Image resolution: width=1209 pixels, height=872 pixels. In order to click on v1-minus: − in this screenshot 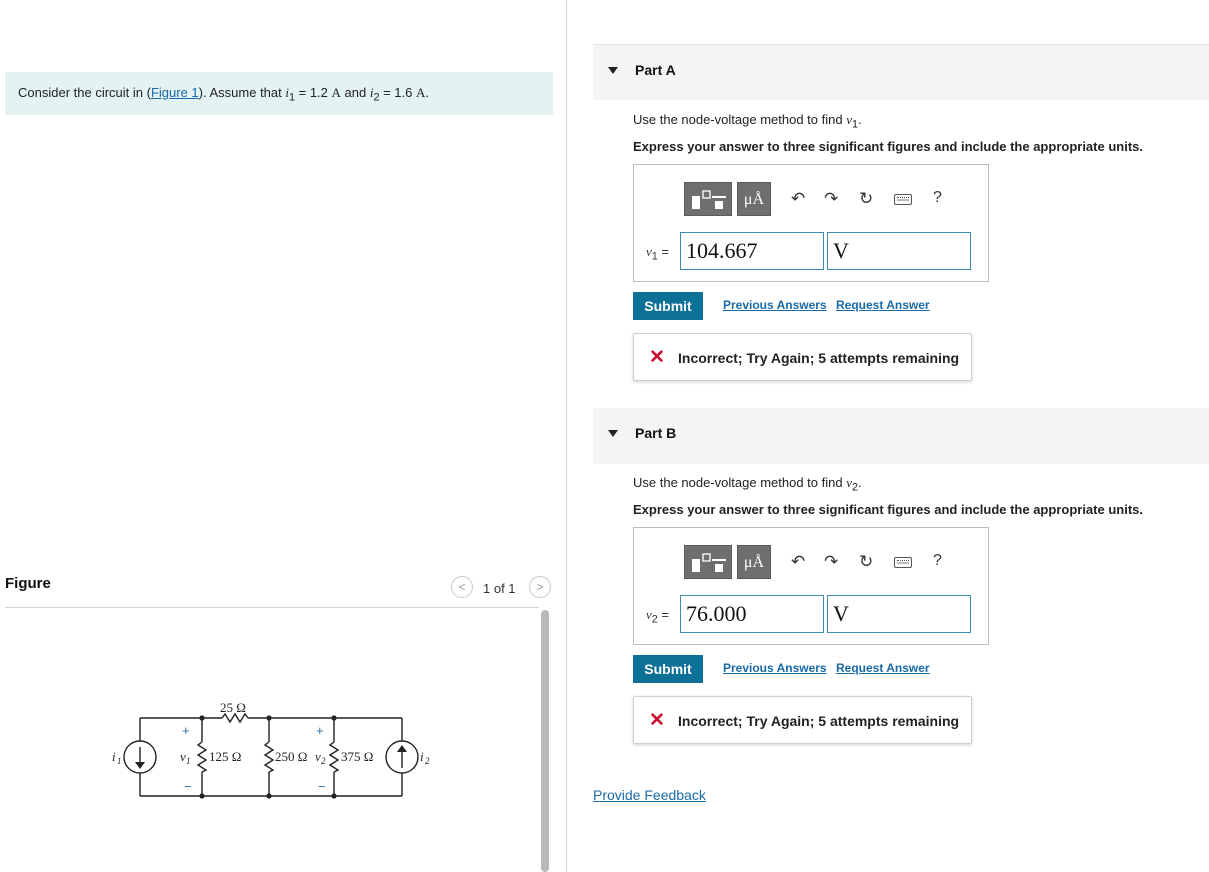, I will do `click(188, 786)`.